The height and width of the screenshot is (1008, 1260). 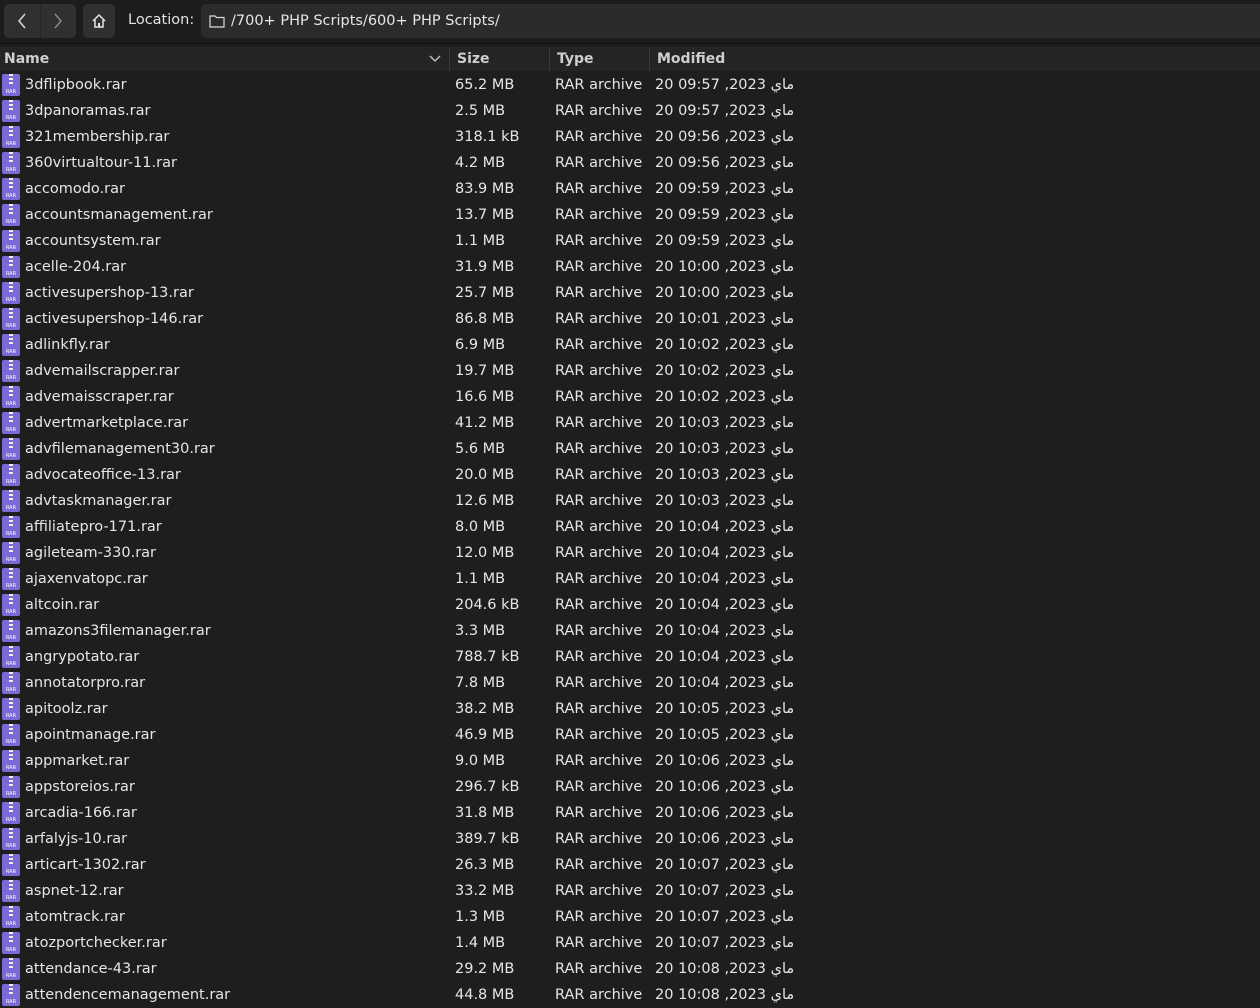 I want to click on file-modified: 20 ماي 2023, 09:56, so click(x=725, y=137).